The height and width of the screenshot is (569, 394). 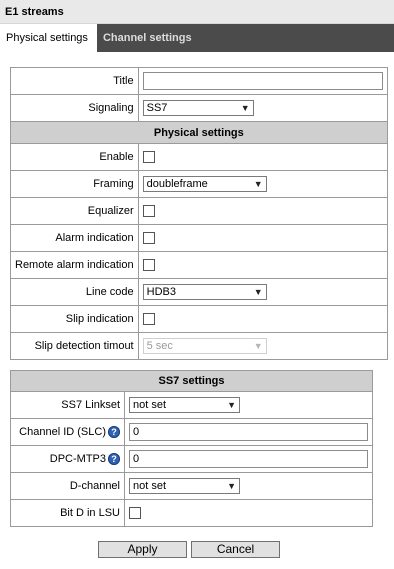 I want to click on bit-d-lsu-label: Bit D in LSU, so click(x=67, y=513).